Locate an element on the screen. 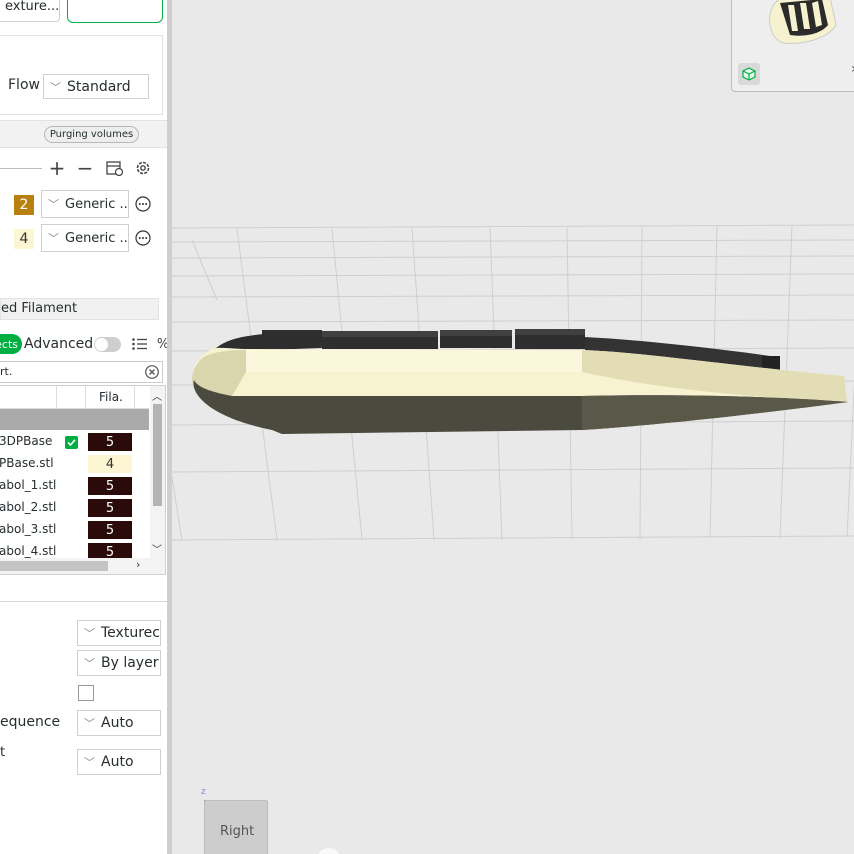  scroll-up-icon: ︿ is located at coordinates (157, 395).